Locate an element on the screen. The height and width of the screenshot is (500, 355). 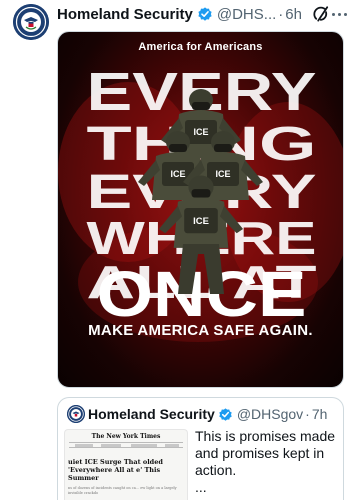
timestamp: 6h is located at coordinates (293, 14).